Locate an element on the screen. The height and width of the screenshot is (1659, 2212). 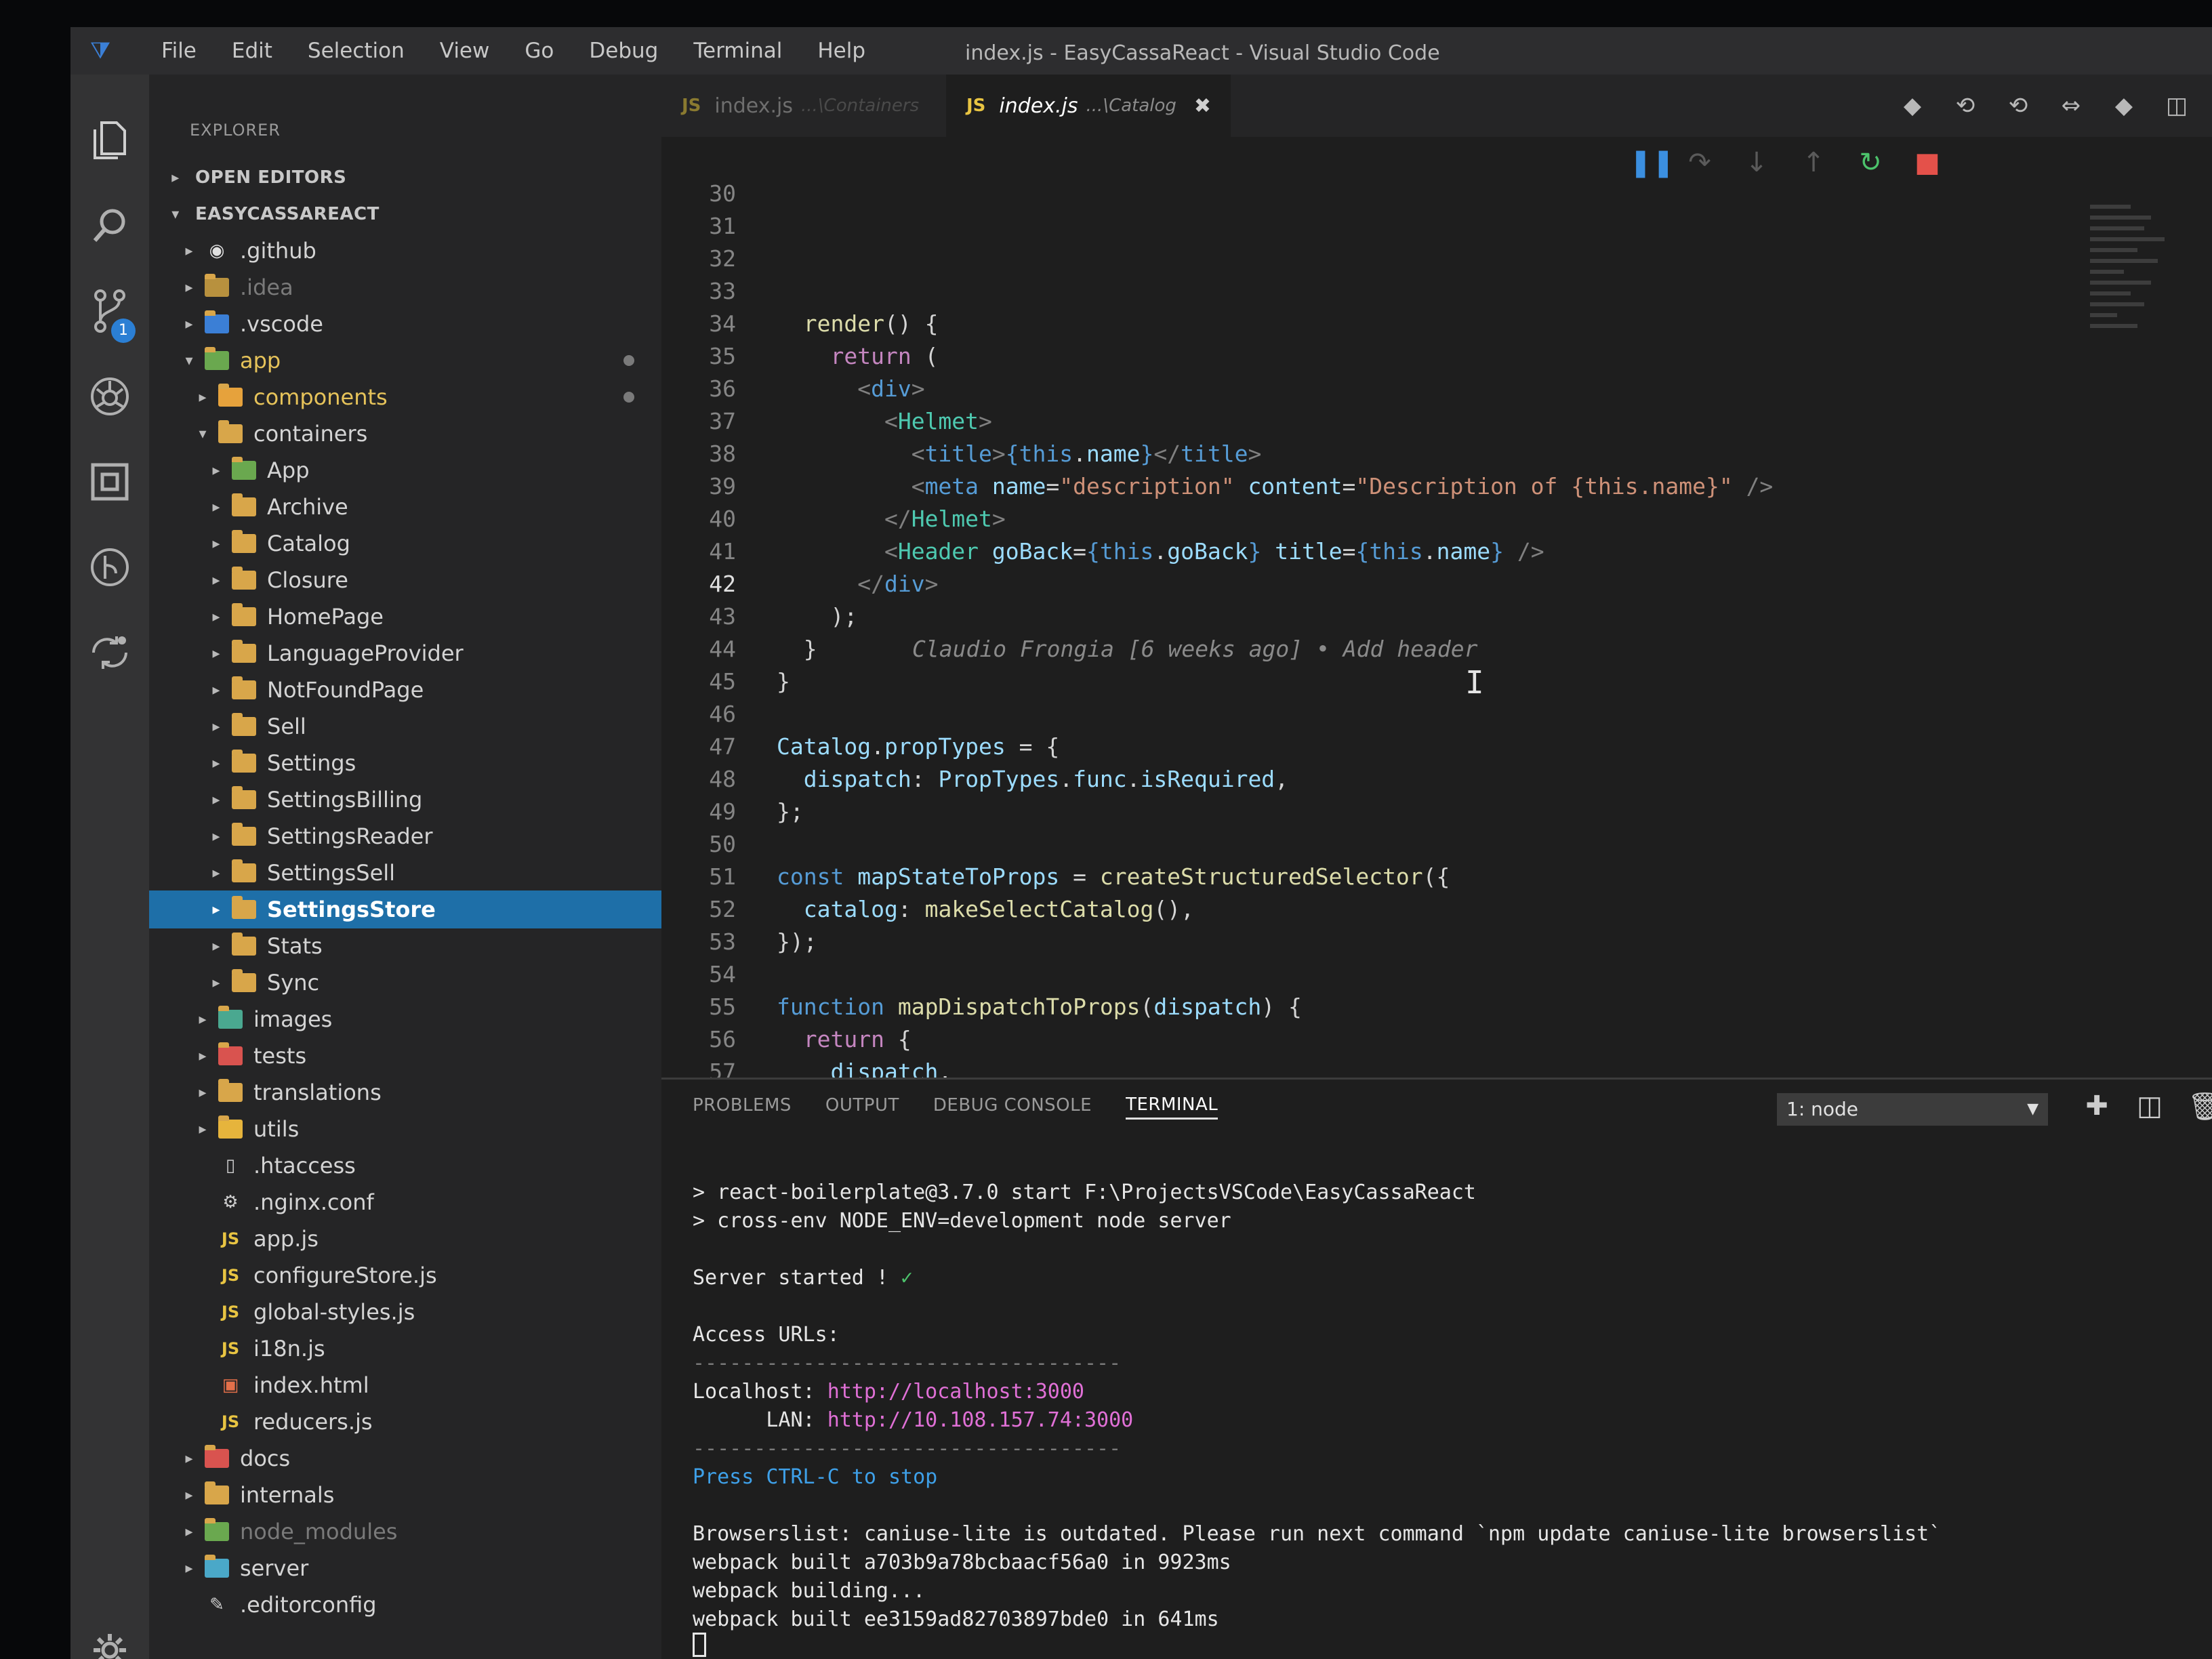
menu-debug: Debug is located at coordinates (623, 51).